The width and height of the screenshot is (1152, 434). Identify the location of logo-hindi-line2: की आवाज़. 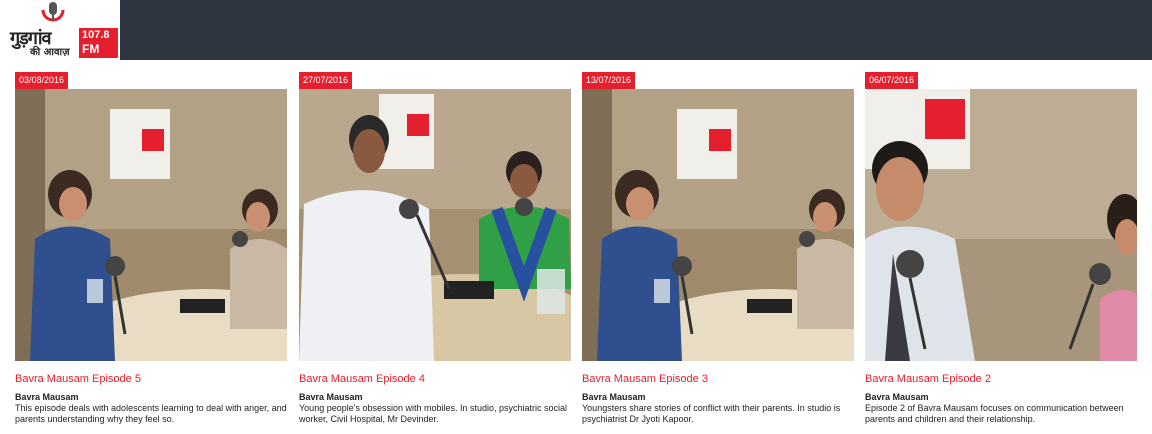
(50, 52).